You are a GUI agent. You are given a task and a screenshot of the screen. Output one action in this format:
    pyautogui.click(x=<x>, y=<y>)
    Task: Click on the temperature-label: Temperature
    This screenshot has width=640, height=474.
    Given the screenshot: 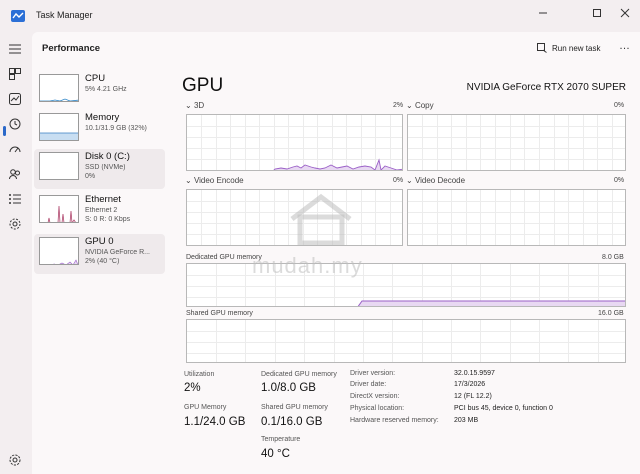 What is the action you would take?
    pyautogui.click(x=281, y=439)
    